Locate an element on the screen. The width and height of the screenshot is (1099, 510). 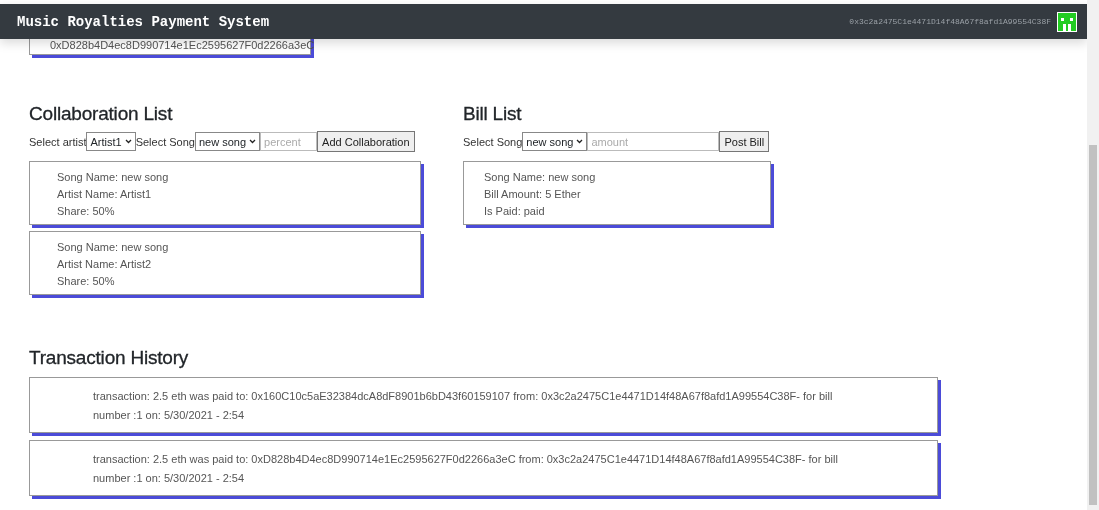
transaction-text: transaction: 2.5 eth was paid to: 0xD828b4D4ec8D990714e1Ec2595627F0d2266a3eC from: 0x3c2a2475C1e4471D14f48A67f8afd1A99554C38F- for bill number :1 on: 5/30/2021 - 2:54 is located at coordinates (465, 468).